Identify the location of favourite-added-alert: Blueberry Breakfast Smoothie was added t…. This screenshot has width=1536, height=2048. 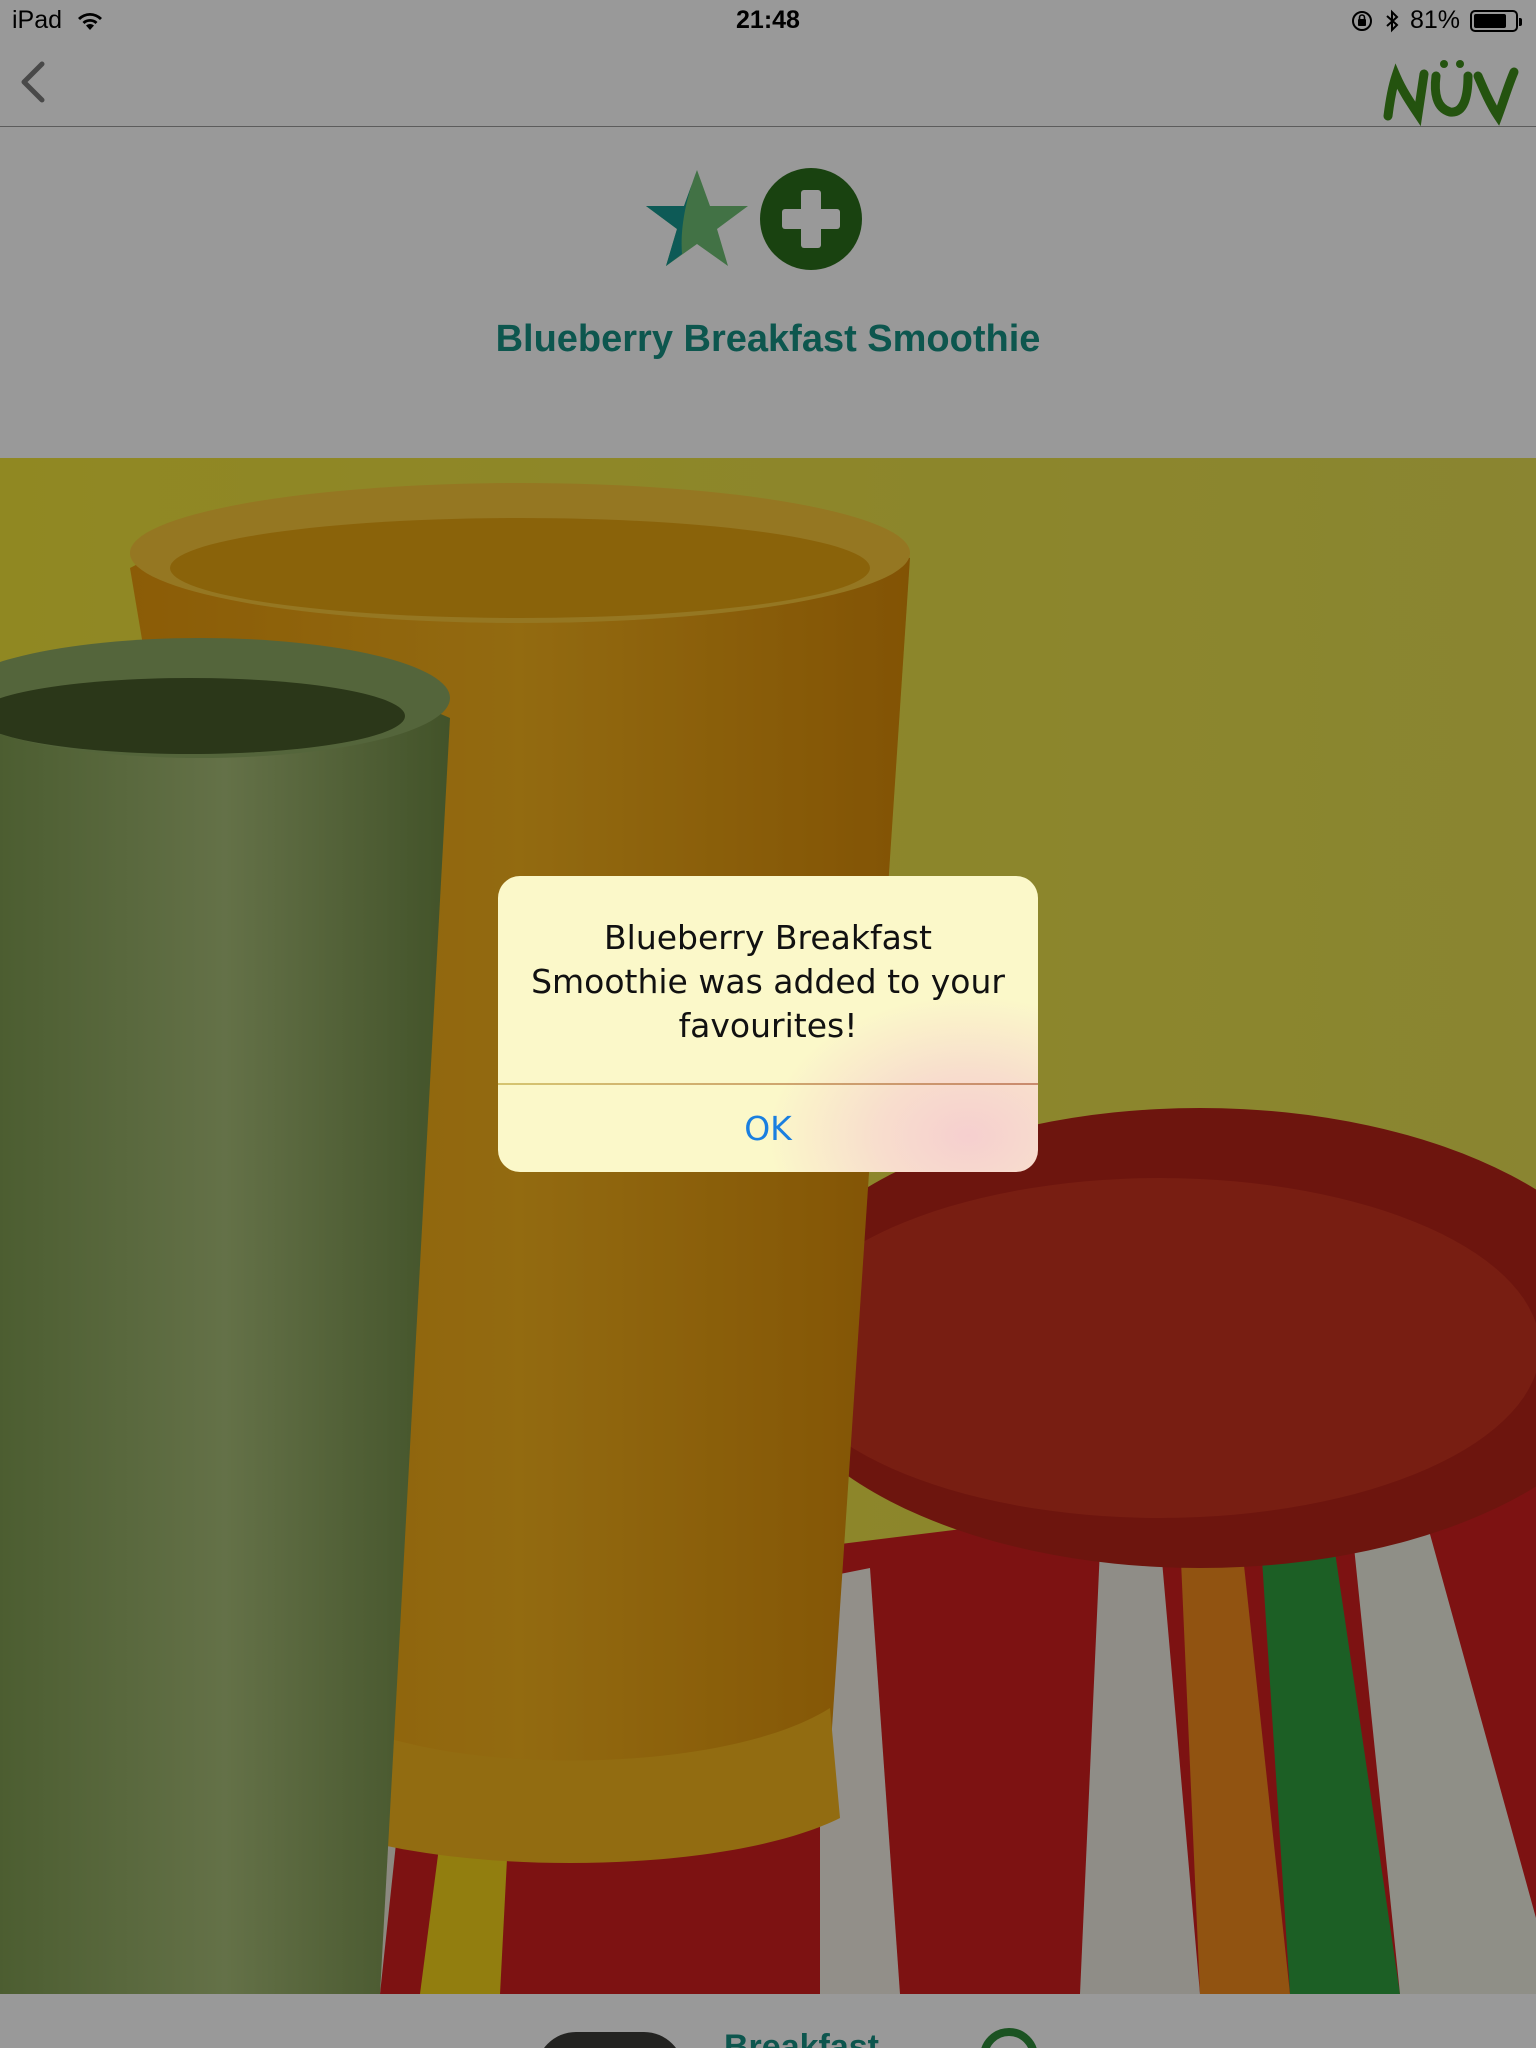
(768, 1024).